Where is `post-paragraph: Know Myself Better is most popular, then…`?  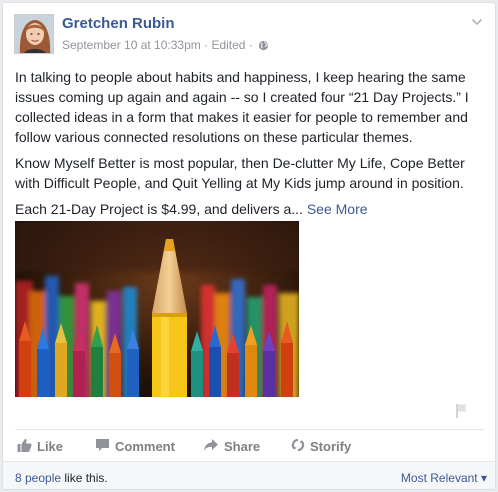
post-paragraph: Know Myself Better is most popular, then… is located at coordinates (240, 173).